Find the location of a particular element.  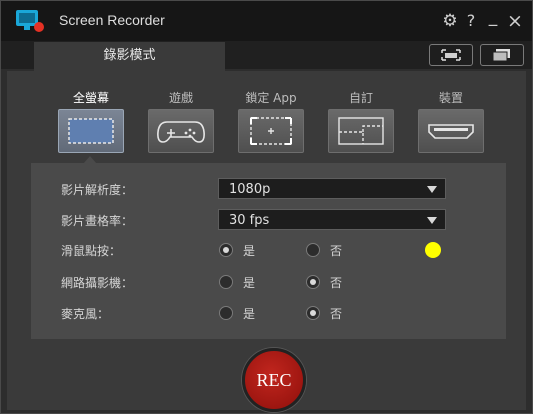

rec-button: REC is located at coordinates (274, 380).